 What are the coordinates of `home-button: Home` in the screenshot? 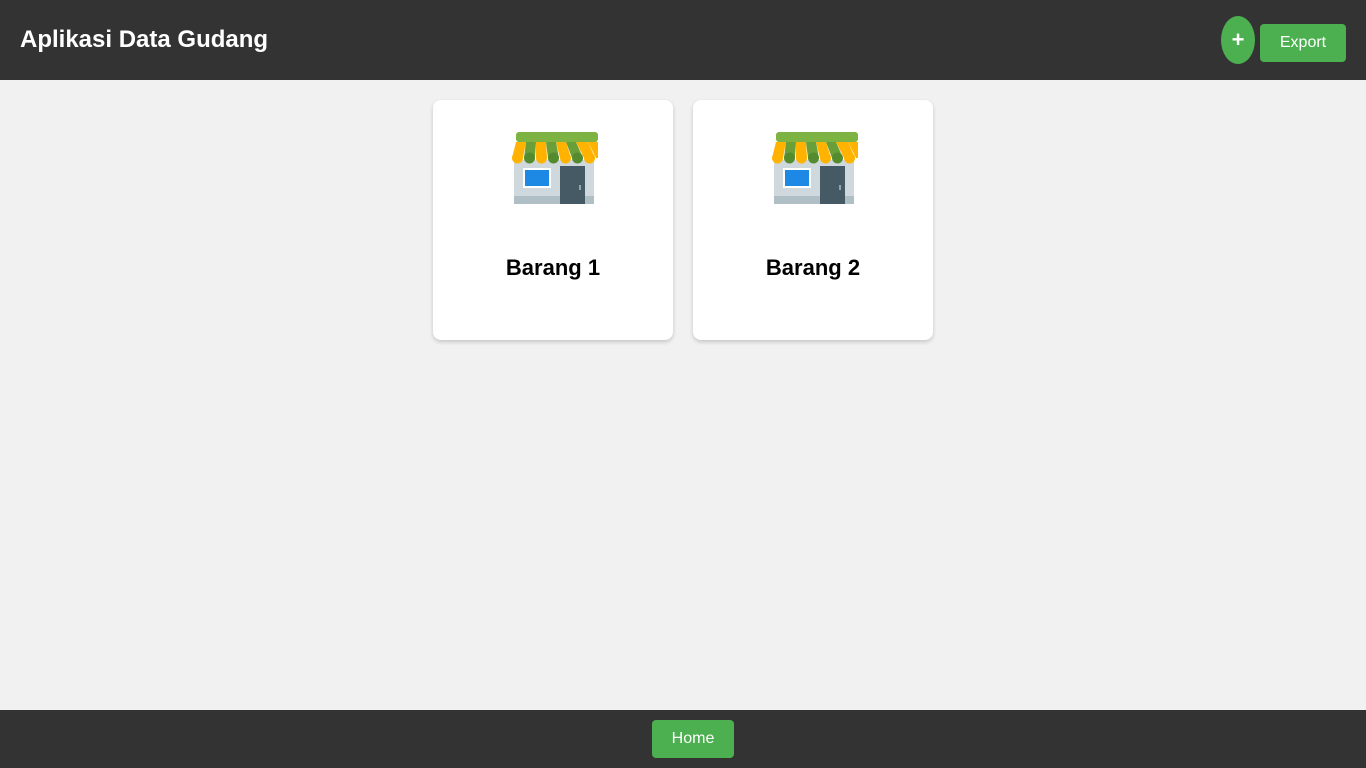 It's located at (693, 739).